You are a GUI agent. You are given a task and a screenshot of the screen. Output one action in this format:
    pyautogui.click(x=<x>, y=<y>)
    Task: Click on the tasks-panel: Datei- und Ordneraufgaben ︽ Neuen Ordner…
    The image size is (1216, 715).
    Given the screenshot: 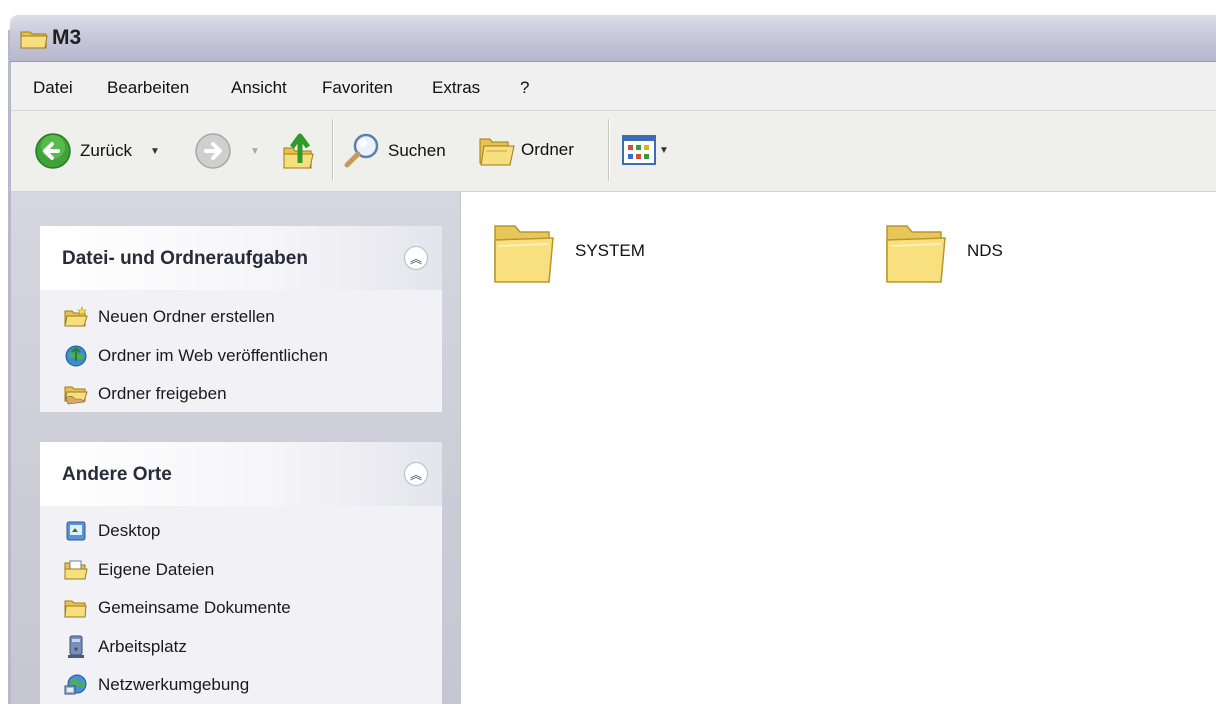 What is the action you would take?
    pyautogui.click(x=241, y=319)
    